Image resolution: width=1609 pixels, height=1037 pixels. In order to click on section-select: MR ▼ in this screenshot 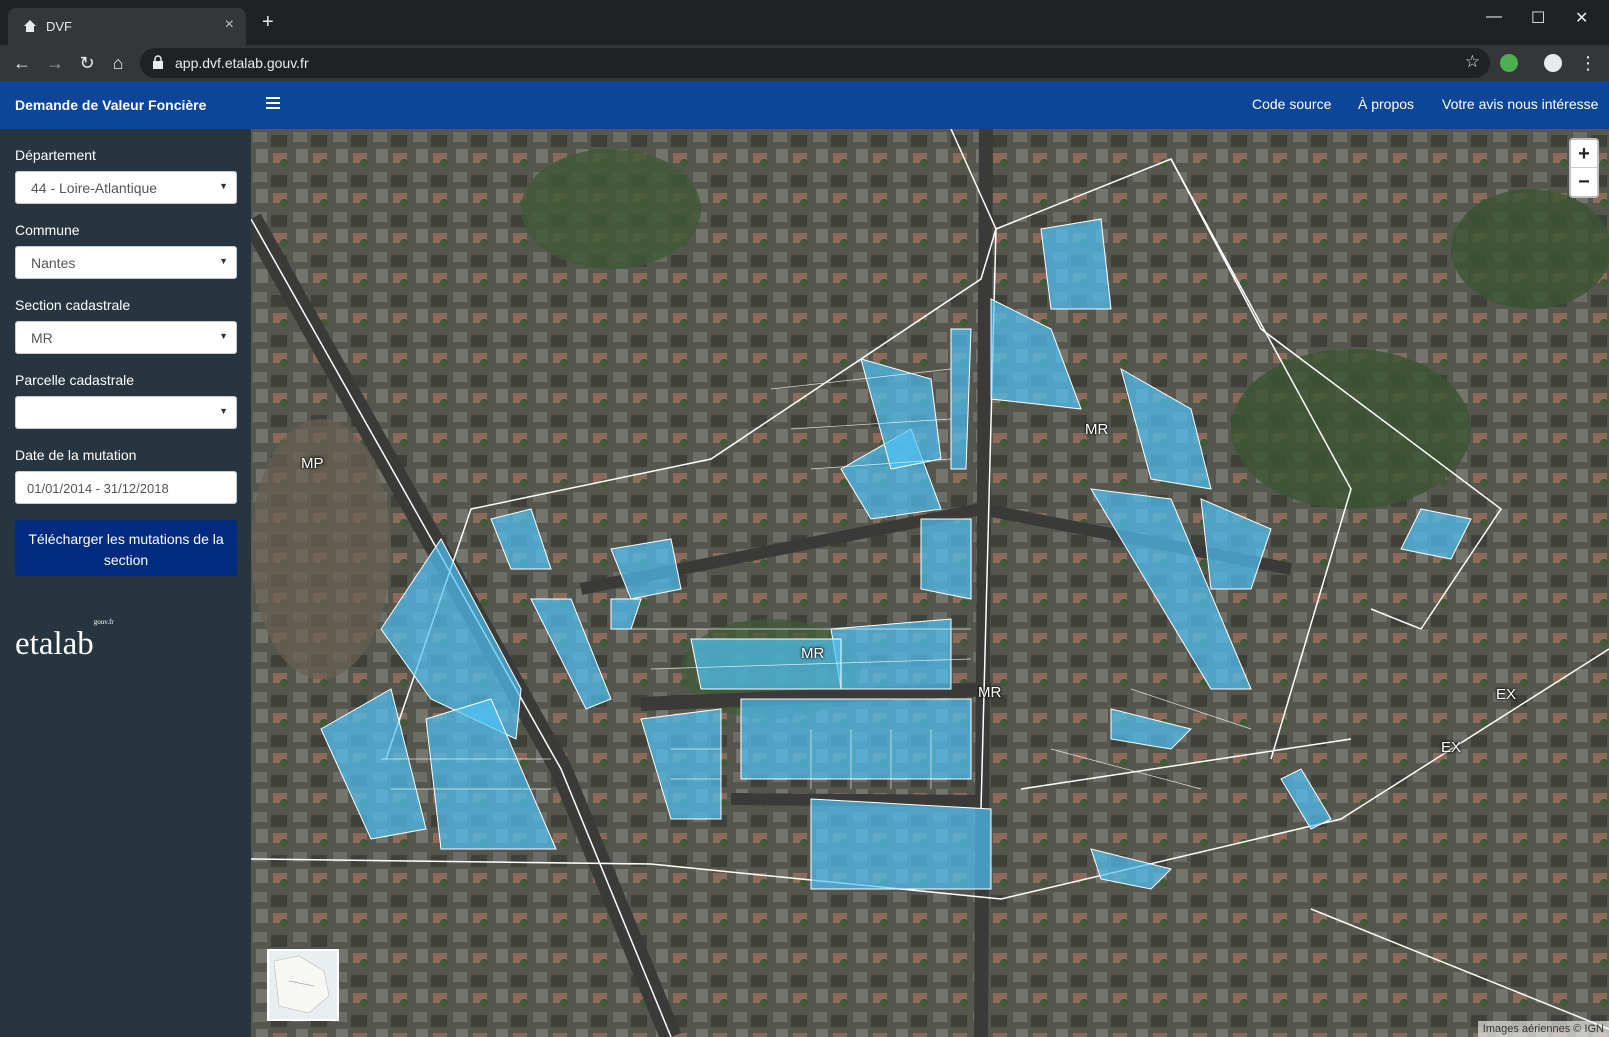, I will do `click(126, 337)`.